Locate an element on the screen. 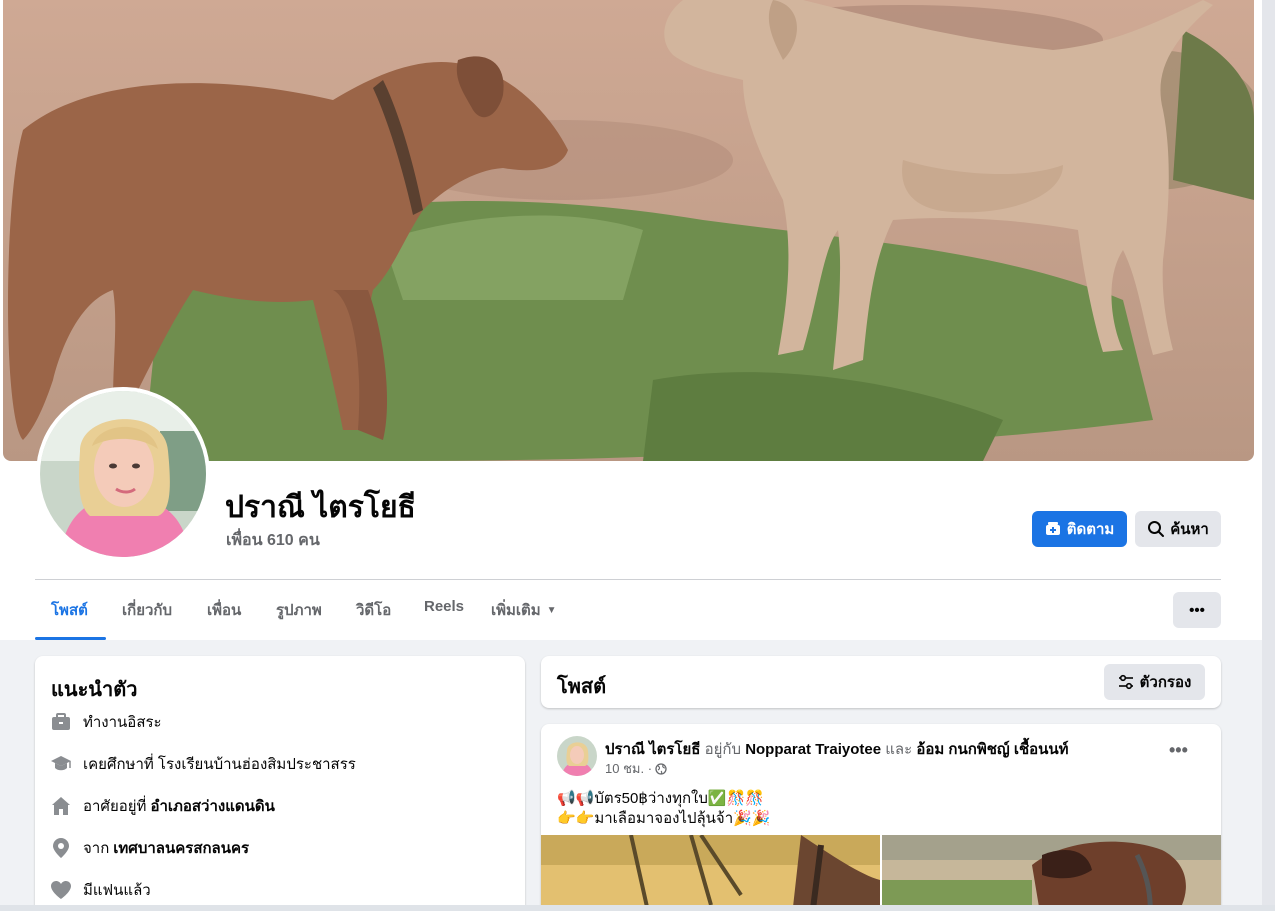  post-avatar-image is located at coordinates (577, 756).